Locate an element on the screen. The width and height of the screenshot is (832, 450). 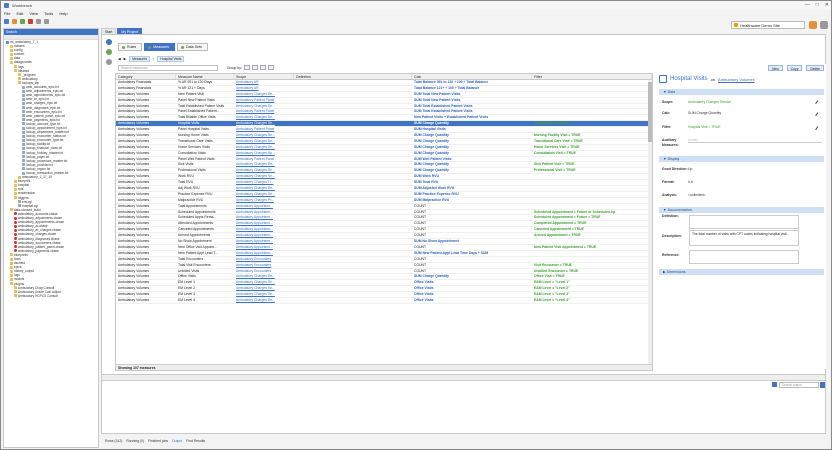
section-documentation: ▼ Documentation is located at coordinates (741, 210).